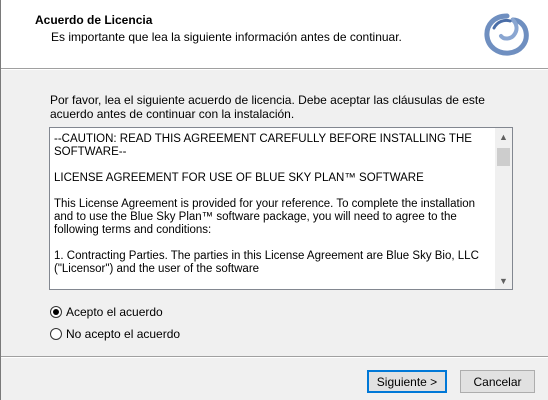 Image resolution: width=548 pixels, height=400 pixels. Describe the element at coordinates (274, 69) in the screenshot. I see `header-divider` at that location.